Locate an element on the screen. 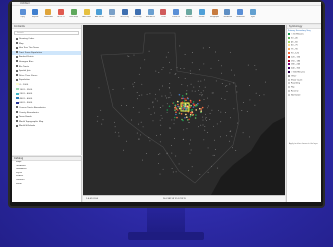  ribbon-button: Infographics is located at coordinates (214, 13).